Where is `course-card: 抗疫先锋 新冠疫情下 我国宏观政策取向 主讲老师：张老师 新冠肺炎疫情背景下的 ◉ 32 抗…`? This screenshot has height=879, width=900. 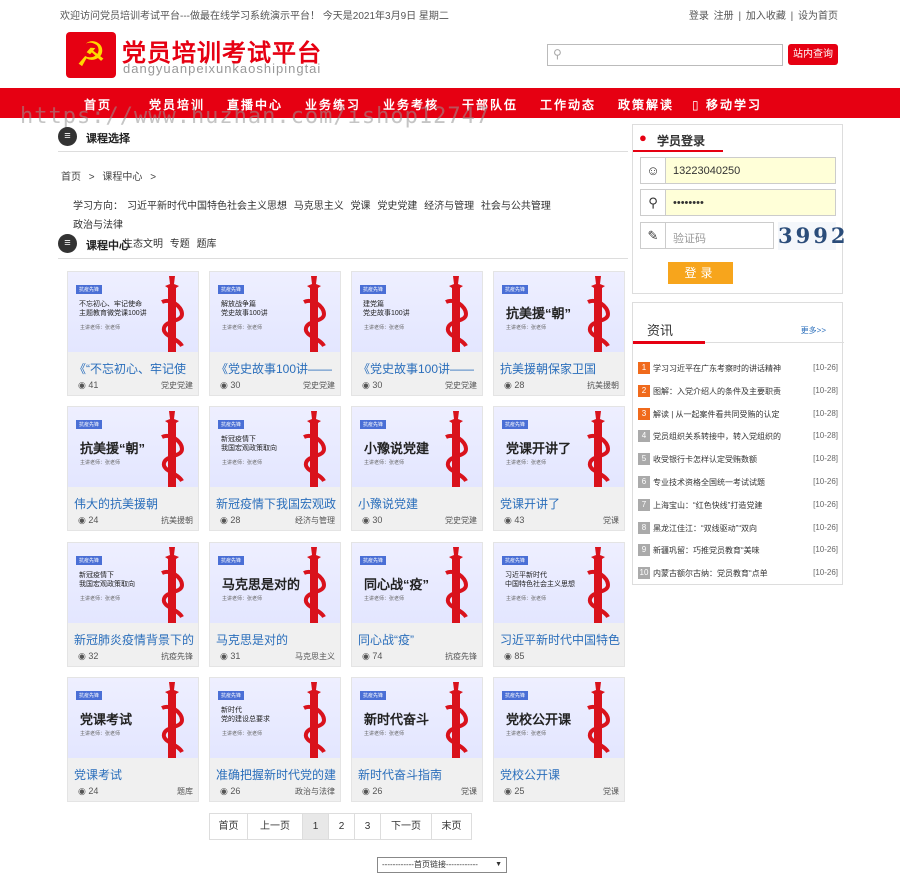 course-card: 抗疫先锋 新冠疫情下 我国宏观政策取向 主讲老师：张老师 新冠肺炎疫情背景下的 ◉ 32 抗… is located at coordinates (133, 604).